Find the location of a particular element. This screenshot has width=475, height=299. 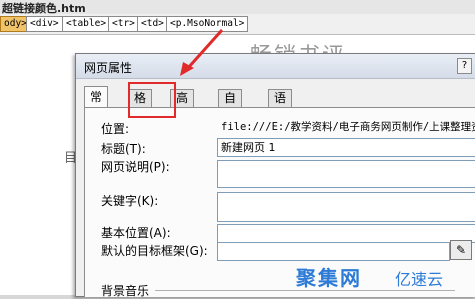

keywords-input is located at coordinates (346, 207).